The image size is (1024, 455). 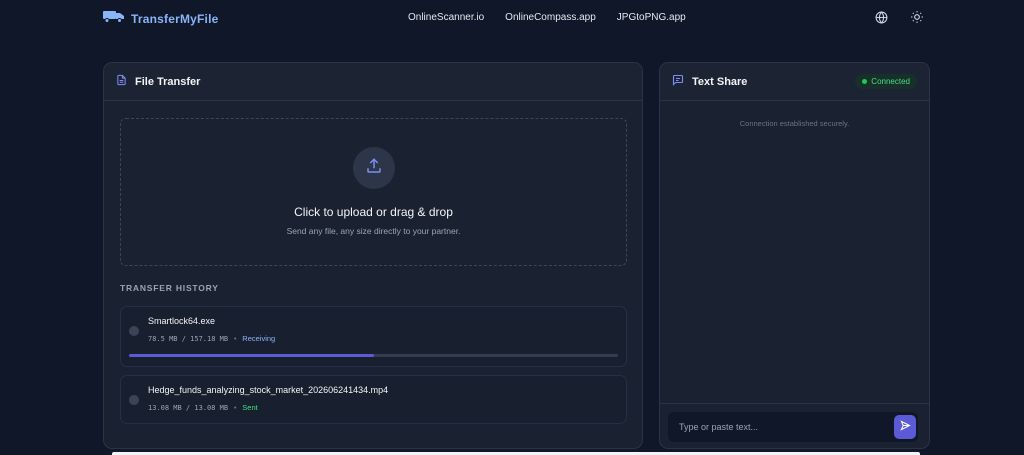 I want to click on transfer-meta: 78.5 MB / 157.18 MB • Receiving, so click(x=211, y=338).